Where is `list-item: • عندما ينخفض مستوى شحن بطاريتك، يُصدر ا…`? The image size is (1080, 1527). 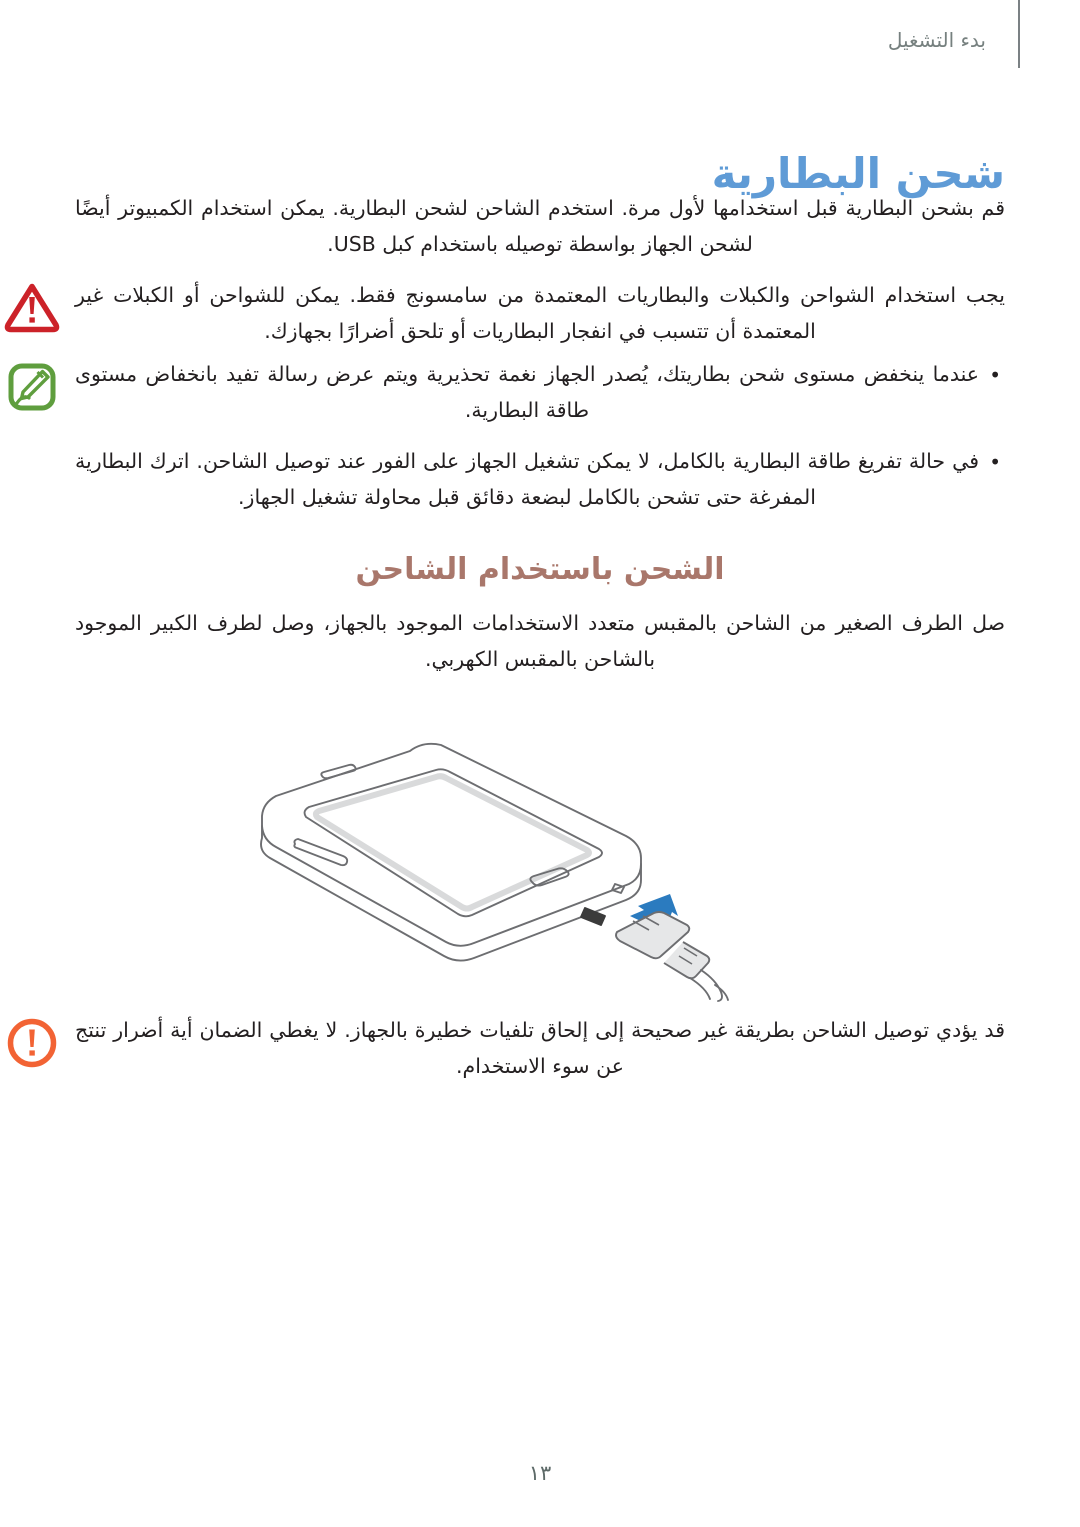
list-item: • عندما ينخفض مستوى شحن بطاريتك، يُصدر ا… is located at coordinates (540, 392).